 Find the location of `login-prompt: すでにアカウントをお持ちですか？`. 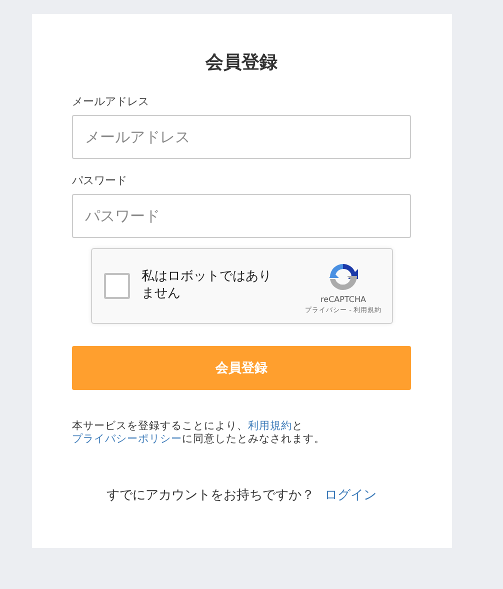

login-prompt: すでにアカウントをお持ちですか？ is located at coordinates (210, 495).